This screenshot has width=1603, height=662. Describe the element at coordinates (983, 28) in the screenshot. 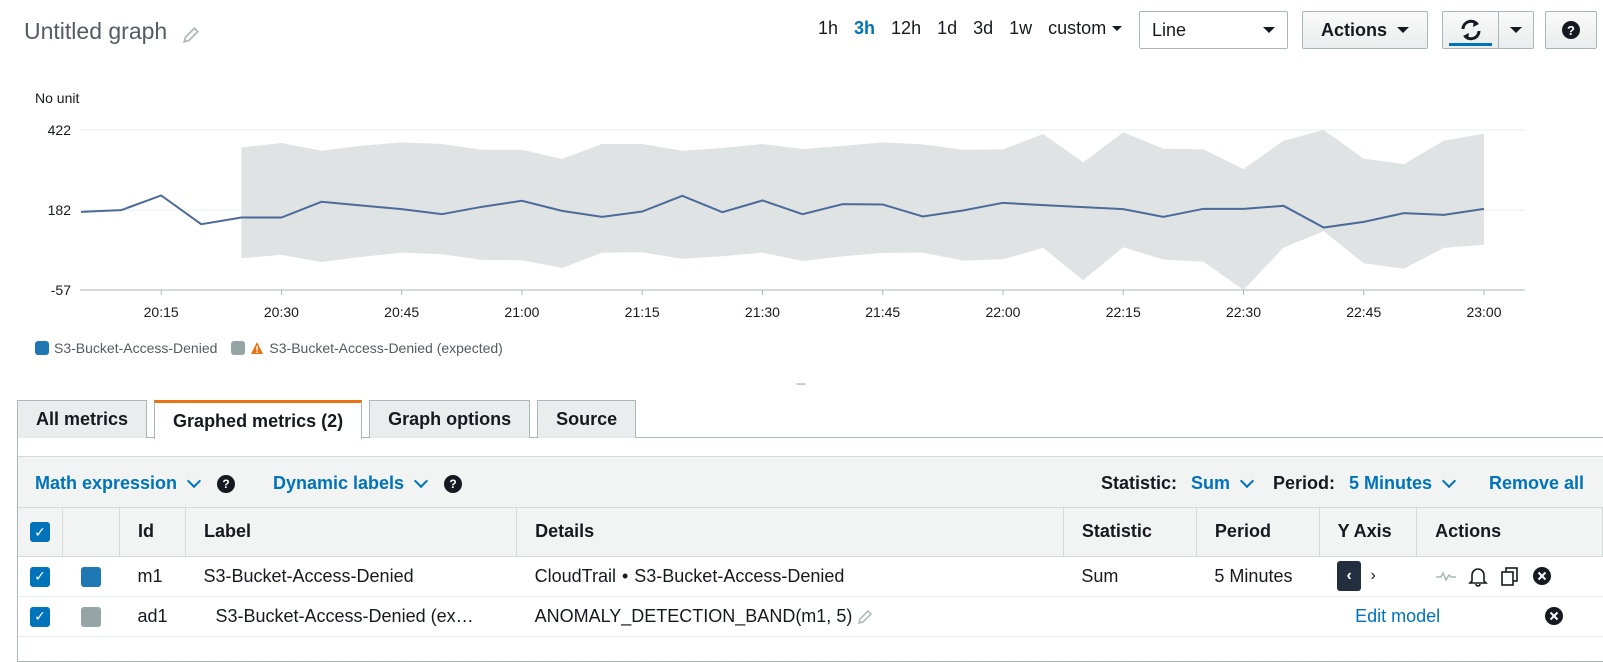

I see `range-3d: 3d` at that location.